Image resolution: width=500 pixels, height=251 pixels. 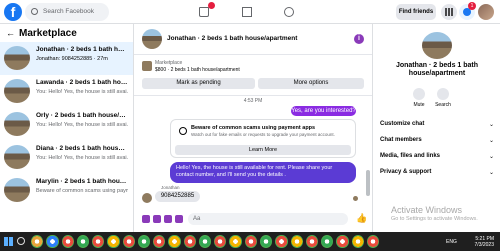 What do you see at coordinates (147, 66) in the screenshot?
I see `listing-mini-thumbnail` at bounding box center [147, 66].